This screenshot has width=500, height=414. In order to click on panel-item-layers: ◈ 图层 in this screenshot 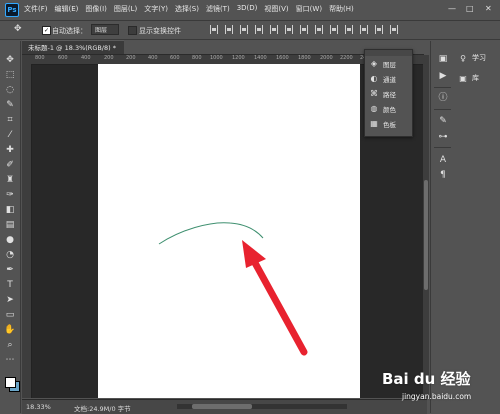, I will do `click(390, 63)`.